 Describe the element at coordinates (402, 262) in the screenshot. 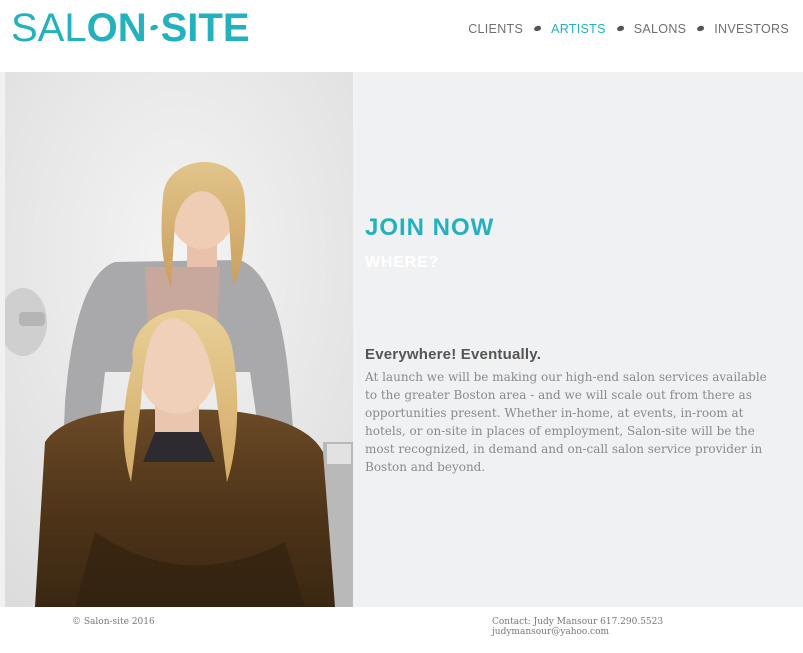

I see `section-subtitle: WHERE?` at that location.